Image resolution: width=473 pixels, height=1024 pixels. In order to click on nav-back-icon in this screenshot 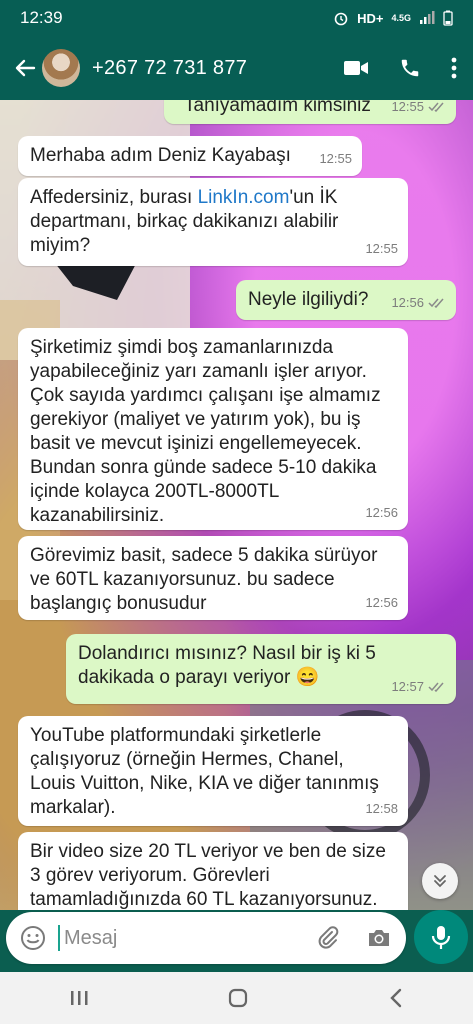, I will do `click(396, 998)`.